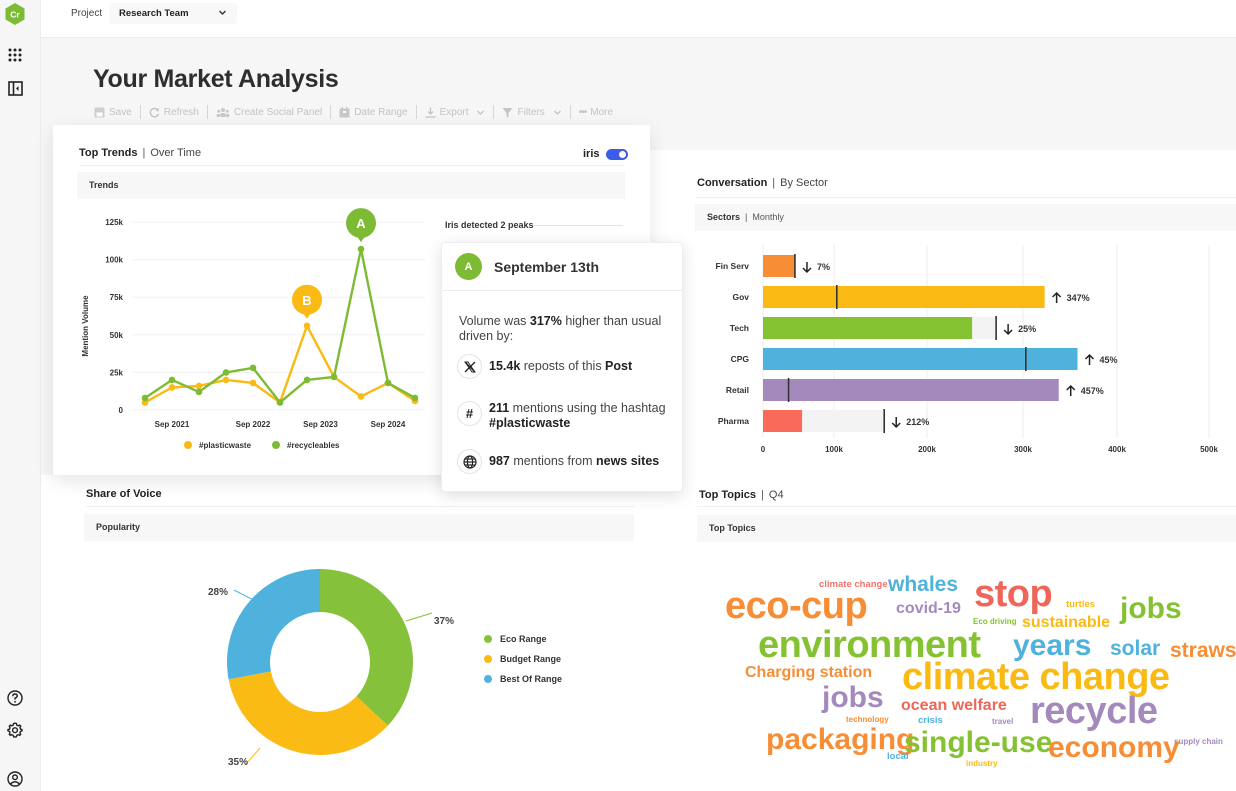 This screenshot has height=791, width=1236. Describe the element at coordinates (796, 606) in the screenshot. I see `topic-word: eco-cup` at that location.